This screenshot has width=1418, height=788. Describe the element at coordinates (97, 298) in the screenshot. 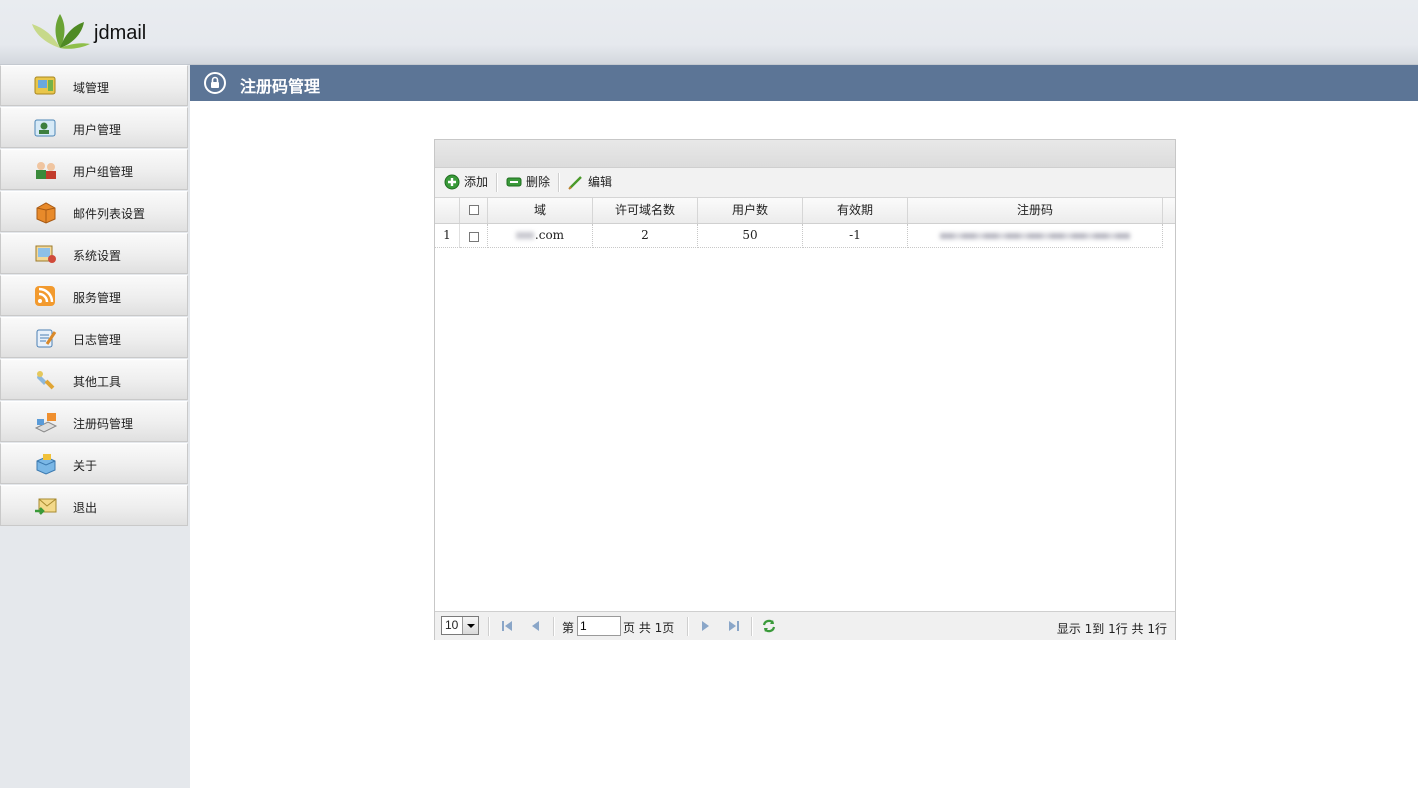

I see `sidebar-item-label: 服务管理` at that location.